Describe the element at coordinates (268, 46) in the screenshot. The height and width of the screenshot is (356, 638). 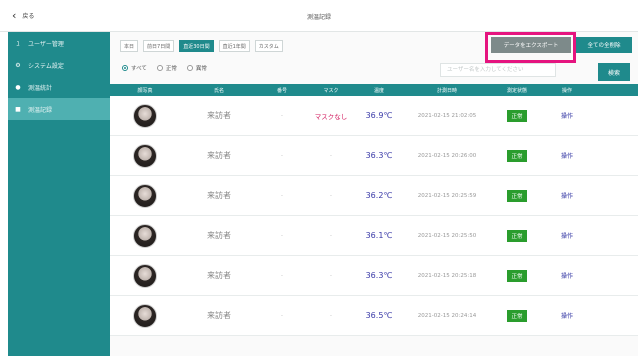
I see `filter-custom: カスタム` at that location.